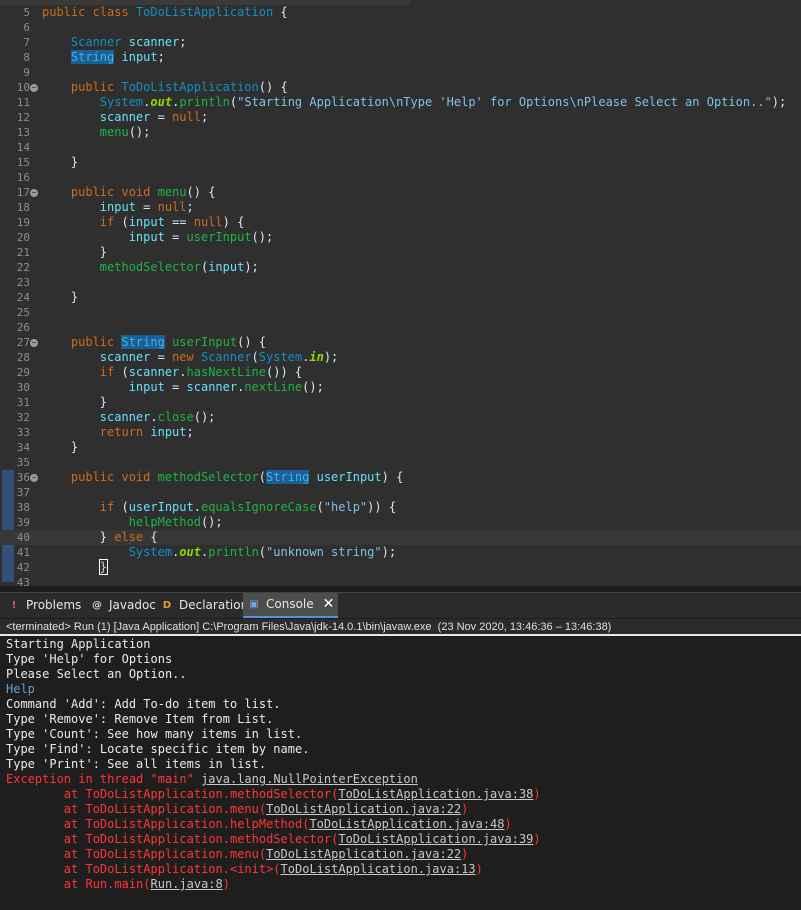 This screenshot has height=910, width=801. Describe the element at coordinates (435, 839) in the screenshot. I see `stacktrace-link: ToDoListApplication.java:39` at that location.